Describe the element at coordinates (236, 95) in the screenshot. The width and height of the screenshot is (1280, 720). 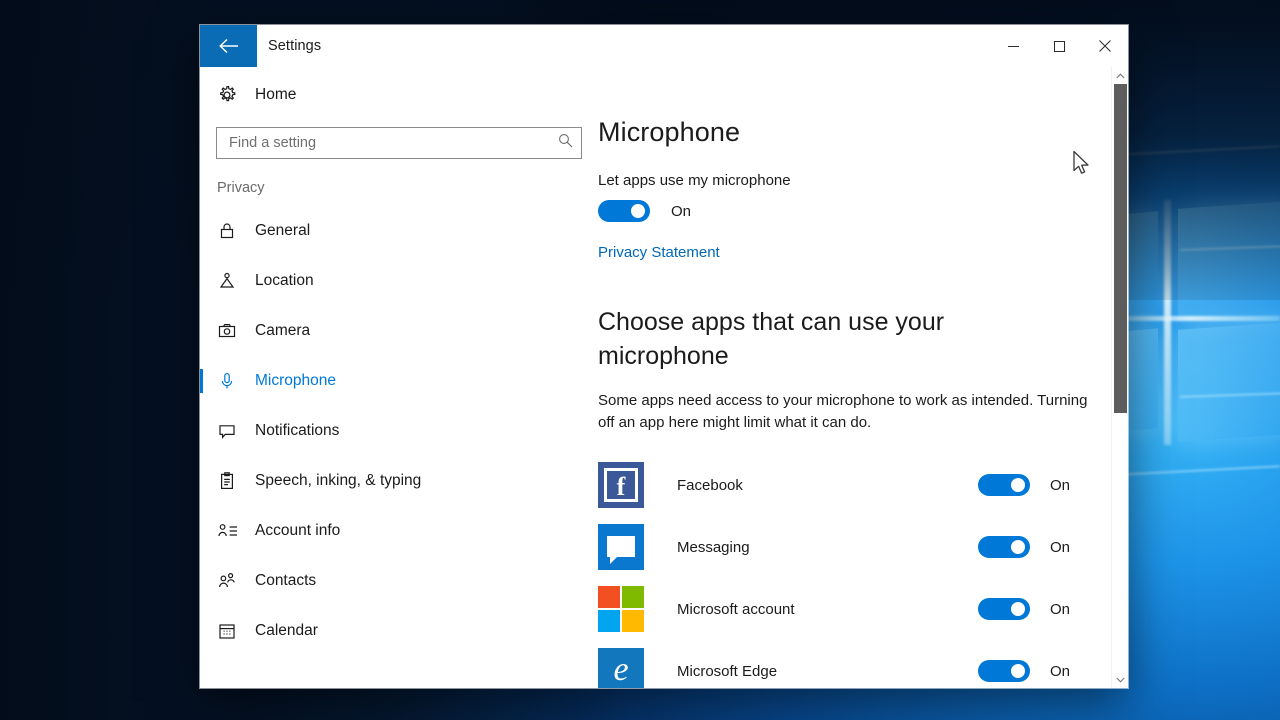
I see `gear-icon` at that location.